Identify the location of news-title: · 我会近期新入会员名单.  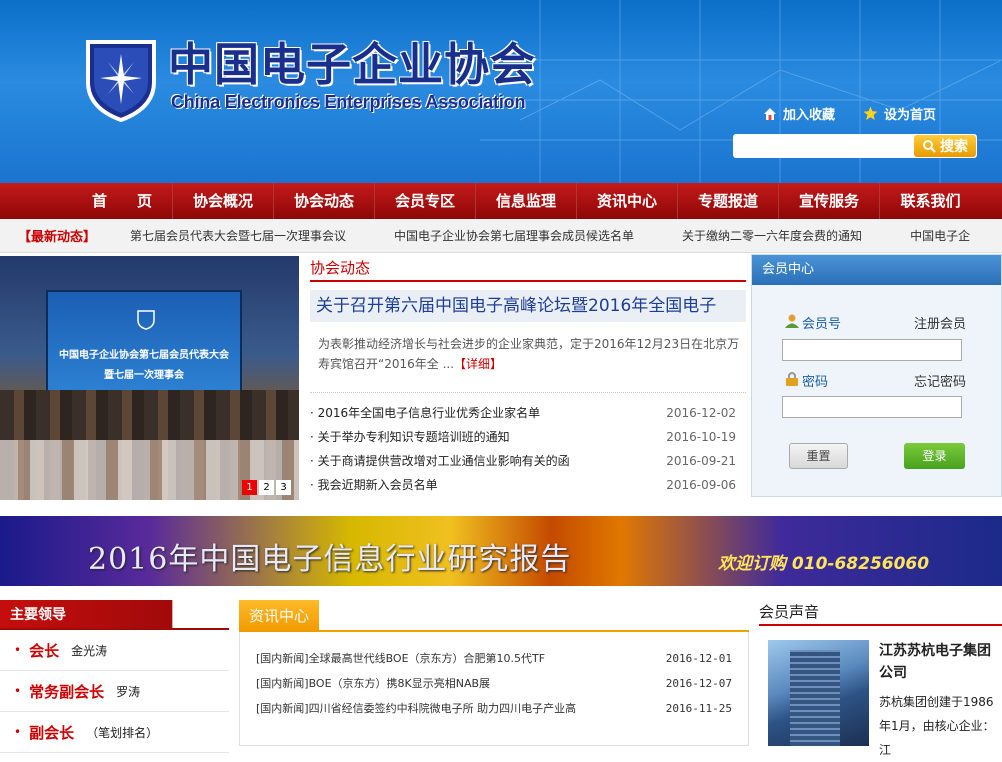
(374, 485).